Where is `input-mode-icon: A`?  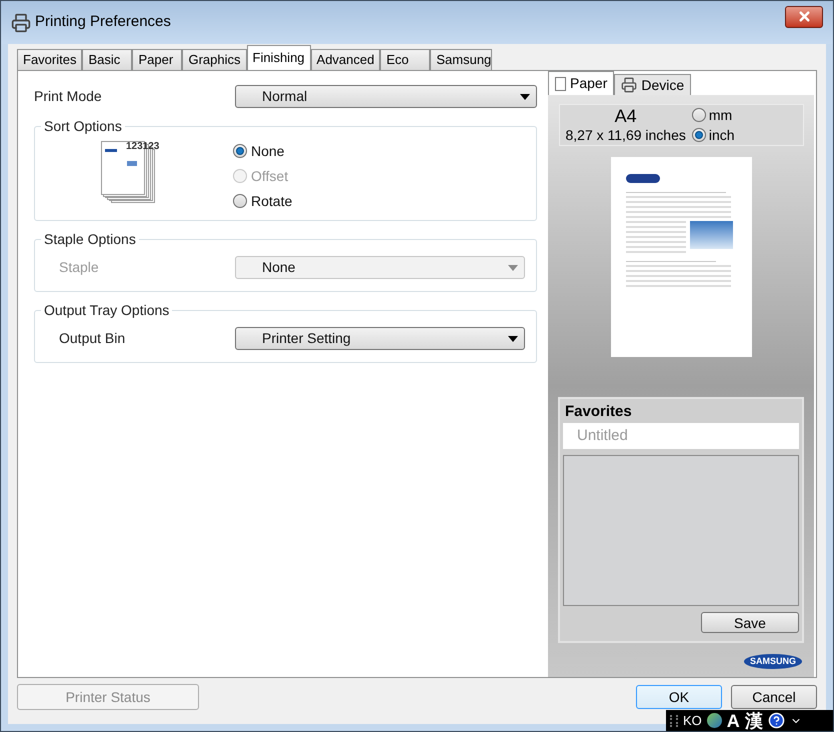
input-mode-icon: A is located at coordinates (733, 720).